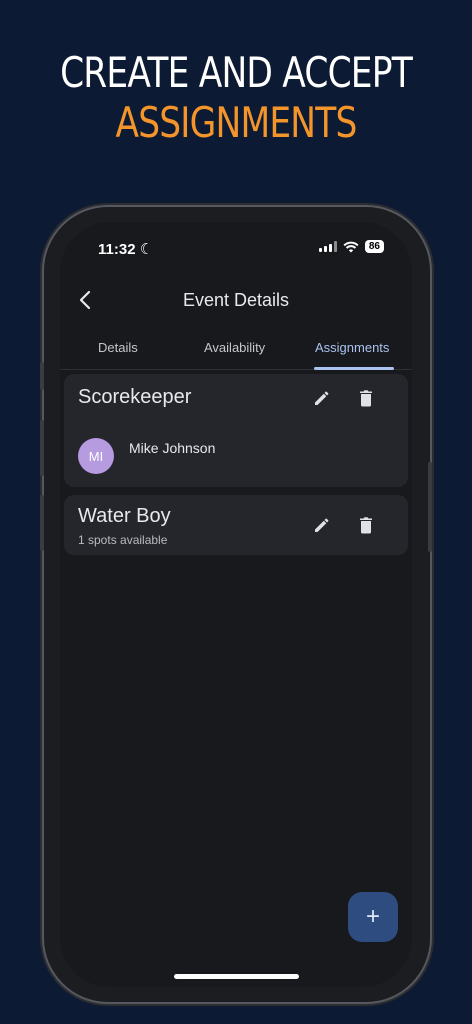  What do you see at coordinates (135, 397) in the screenshot?
I see `assignment-title: Scorekeeper` at bounding box center [135, 397].